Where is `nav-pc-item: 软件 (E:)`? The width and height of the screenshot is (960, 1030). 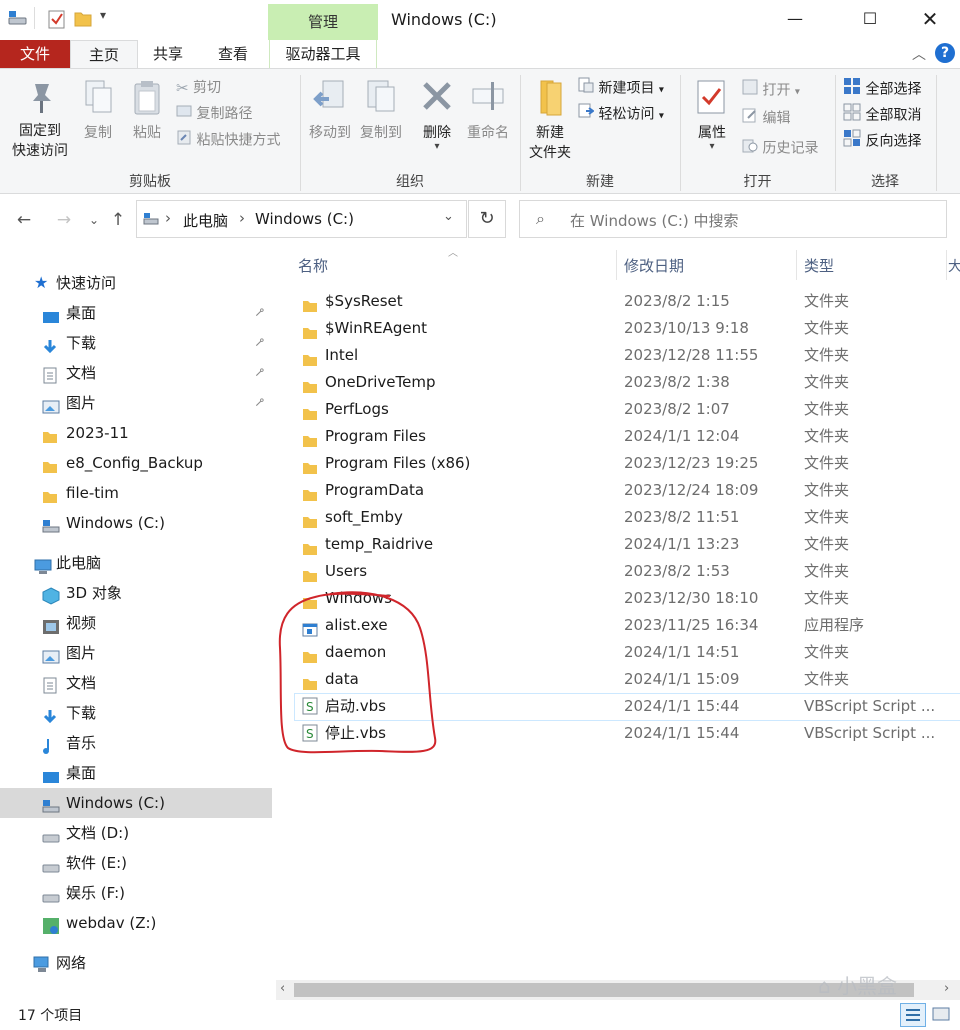 nav-pc-item: 软件 (E:) is located at coordinates (136, 863).